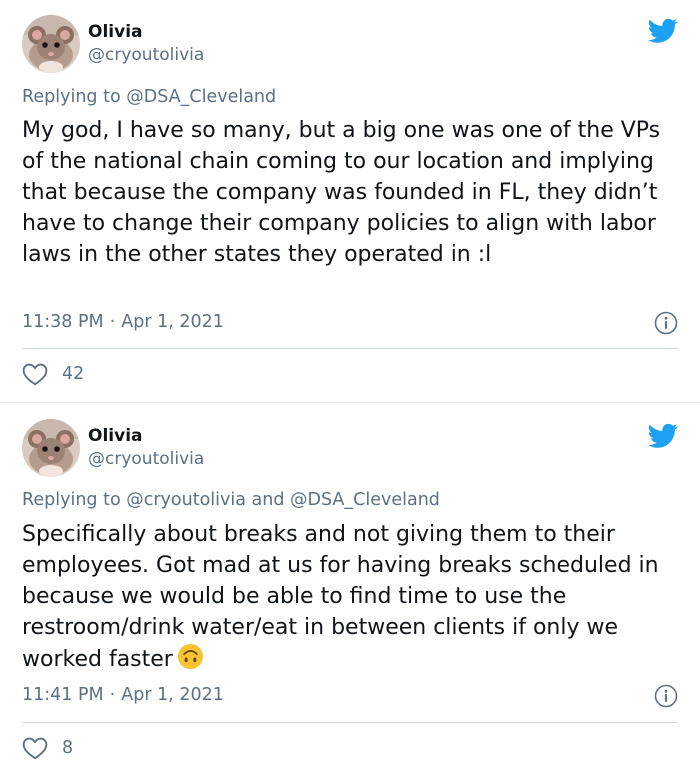 Image resolution: width=700 pixels, height=775 pixels. Describe the element at coordinates (268, 500) in the screenshot. I see `replying-joiner: and` at that location.